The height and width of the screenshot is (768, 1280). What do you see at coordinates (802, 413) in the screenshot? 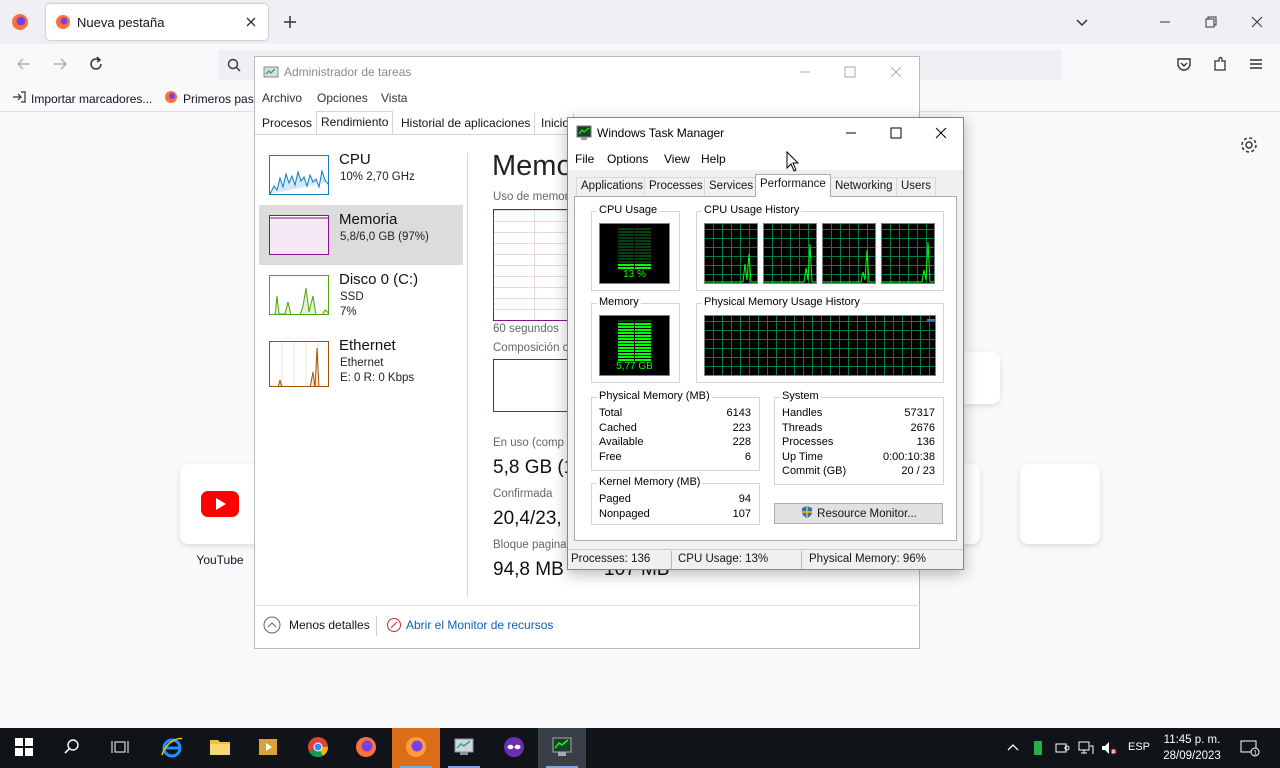
I see `stat-label: Handles` at bounding box center [802, 413].